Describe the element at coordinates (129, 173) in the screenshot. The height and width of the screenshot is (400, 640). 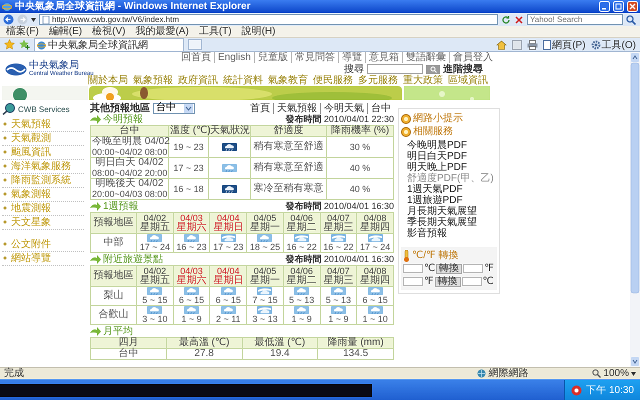
I see `time-range-text: 08:00~04/02 20:00` at that location.